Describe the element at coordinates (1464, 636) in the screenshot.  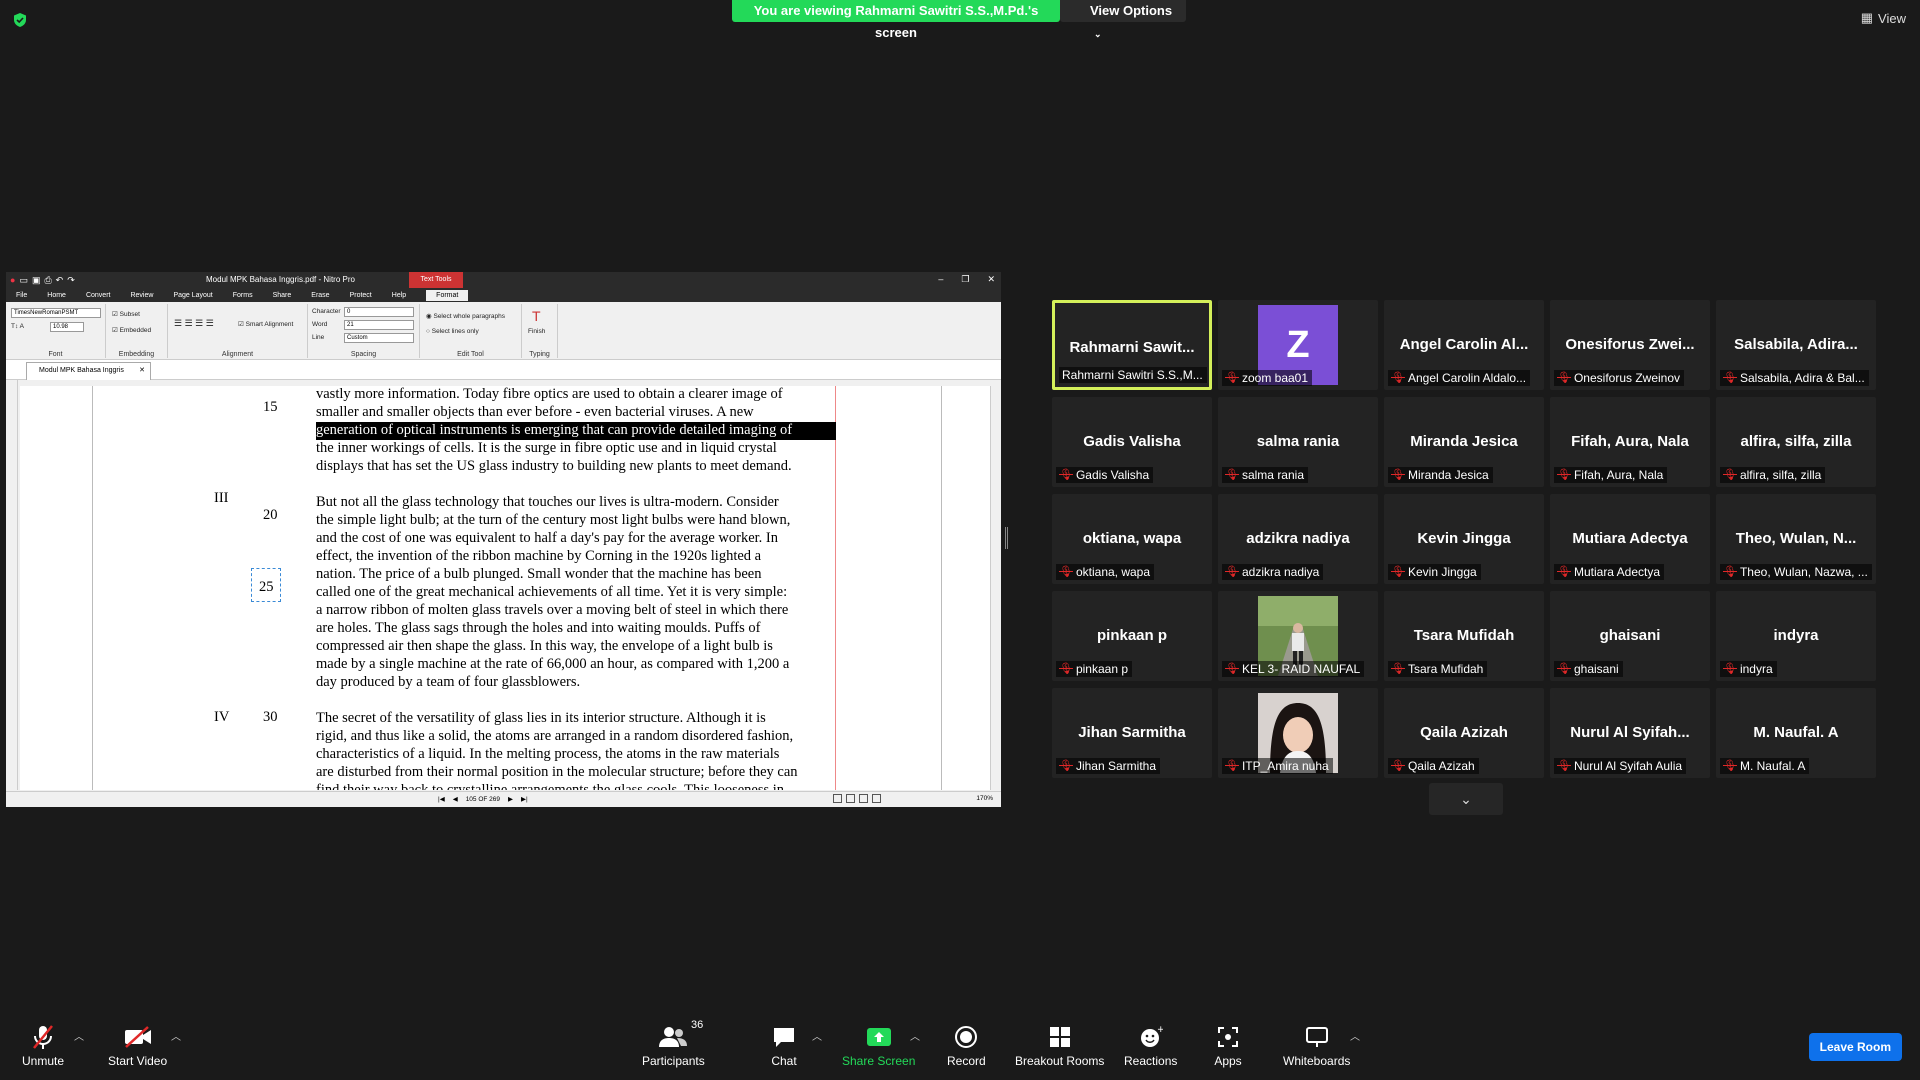
I see `participant-tile: Tsara Mufidah 🎙︎ Tsara Mufidah` at that location.